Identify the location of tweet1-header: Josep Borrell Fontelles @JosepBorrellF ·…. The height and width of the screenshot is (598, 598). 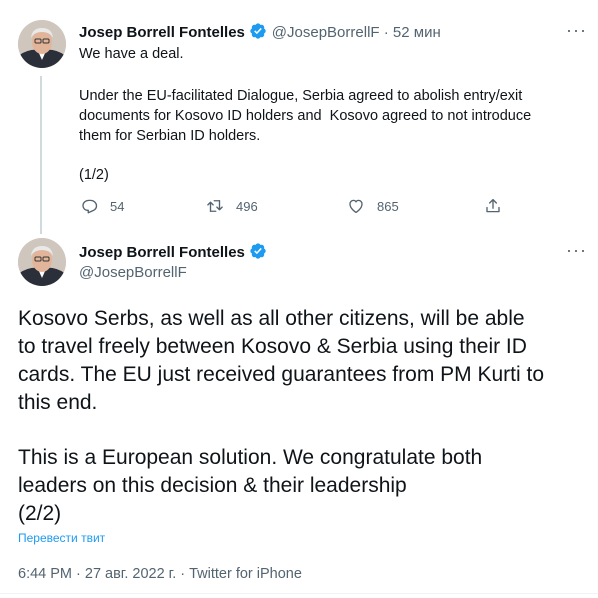
(260, 32).